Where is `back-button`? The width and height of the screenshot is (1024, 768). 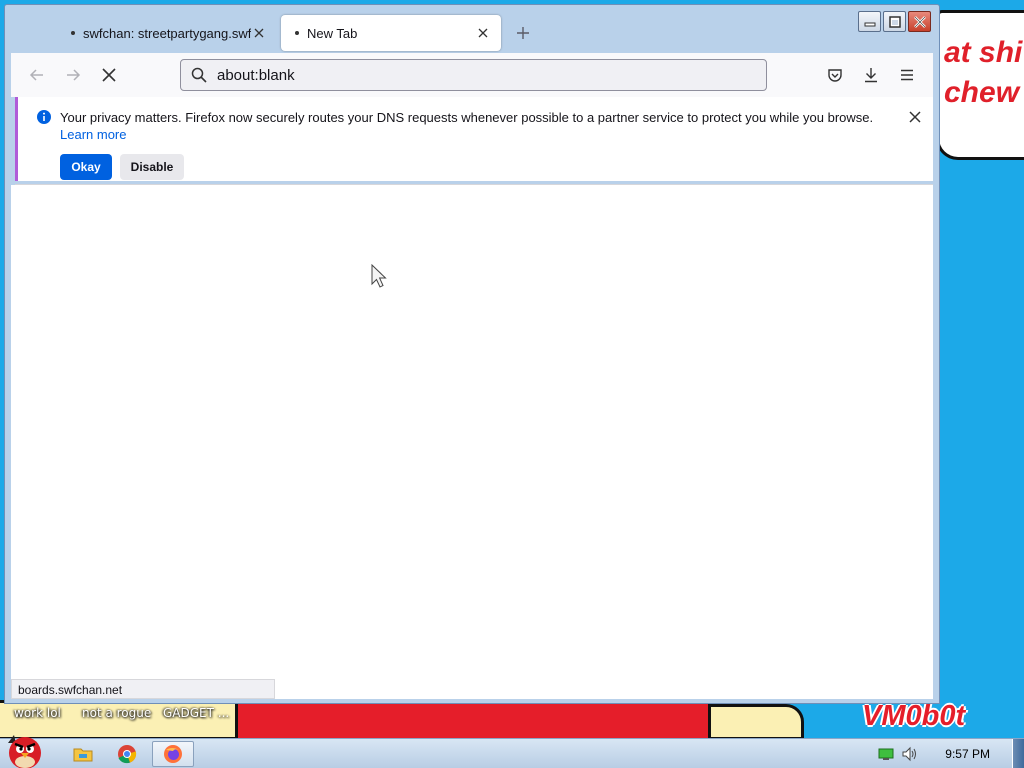 back-button is located at coordinates (37, 75).